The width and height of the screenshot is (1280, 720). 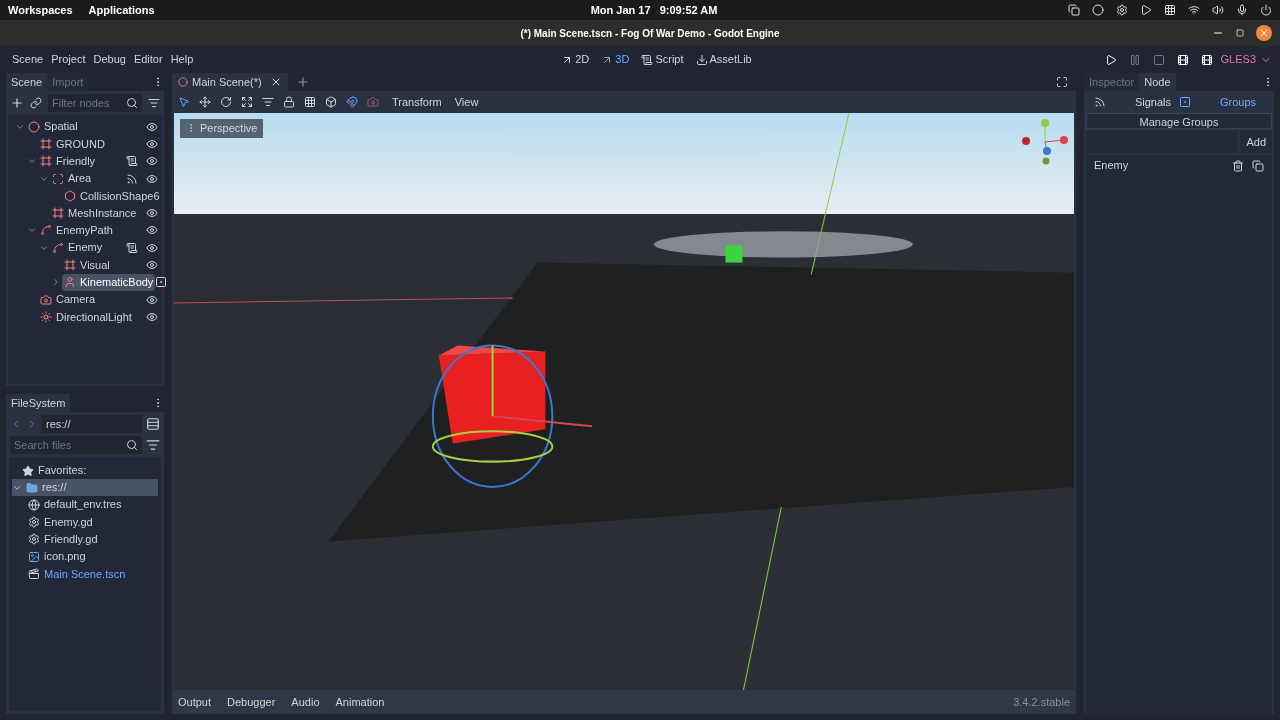 What do you see at coordinates (68, 445) in the screenshot?
I see `search-field: Search files` at bounding box center [68, 445].